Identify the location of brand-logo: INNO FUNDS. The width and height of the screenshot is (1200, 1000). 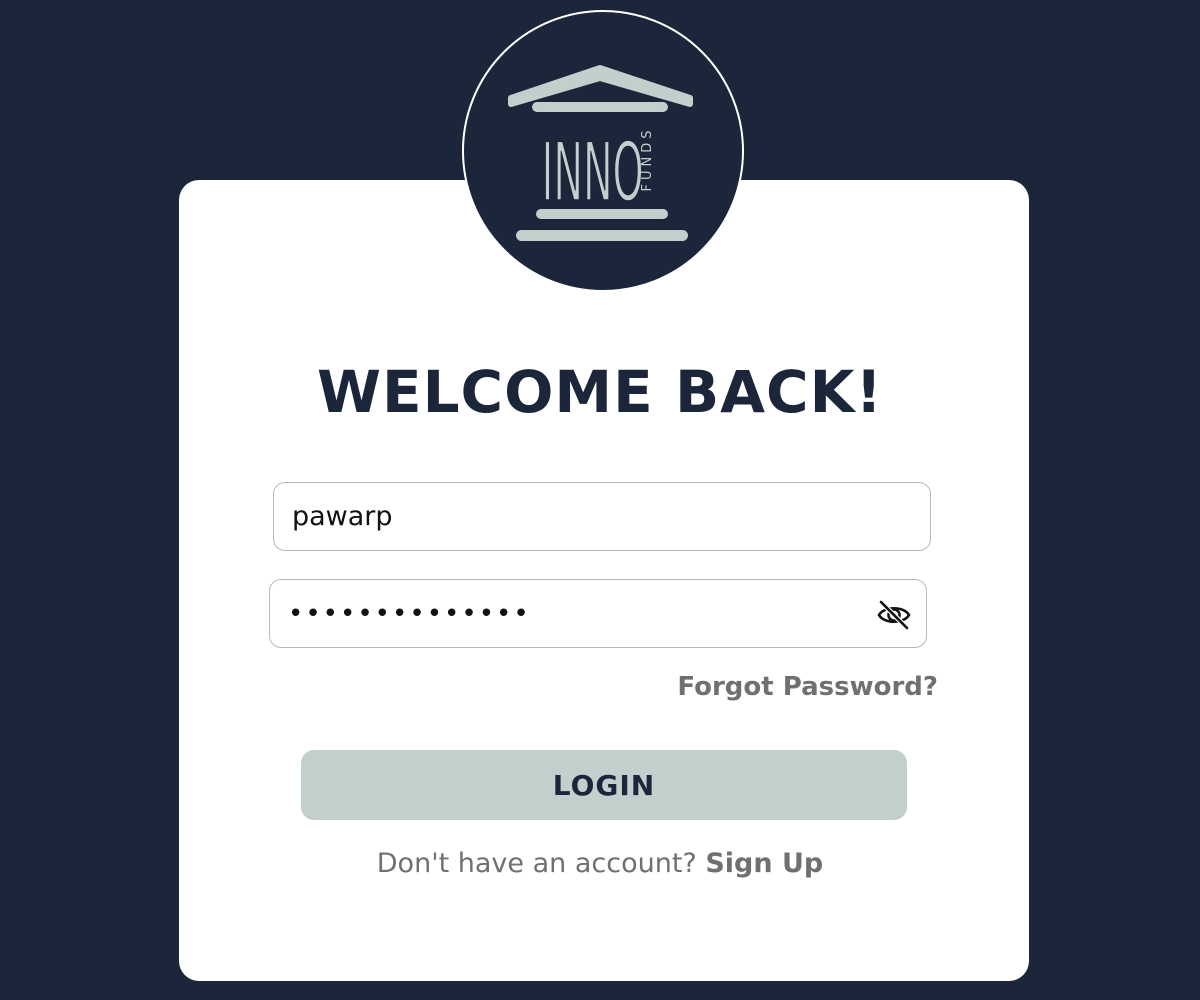
(603, 151).